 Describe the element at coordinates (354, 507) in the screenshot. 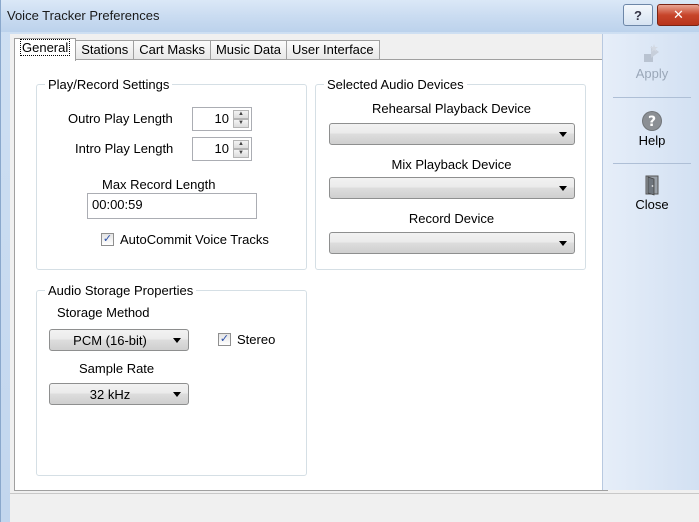

I see `status-bar` at that location.